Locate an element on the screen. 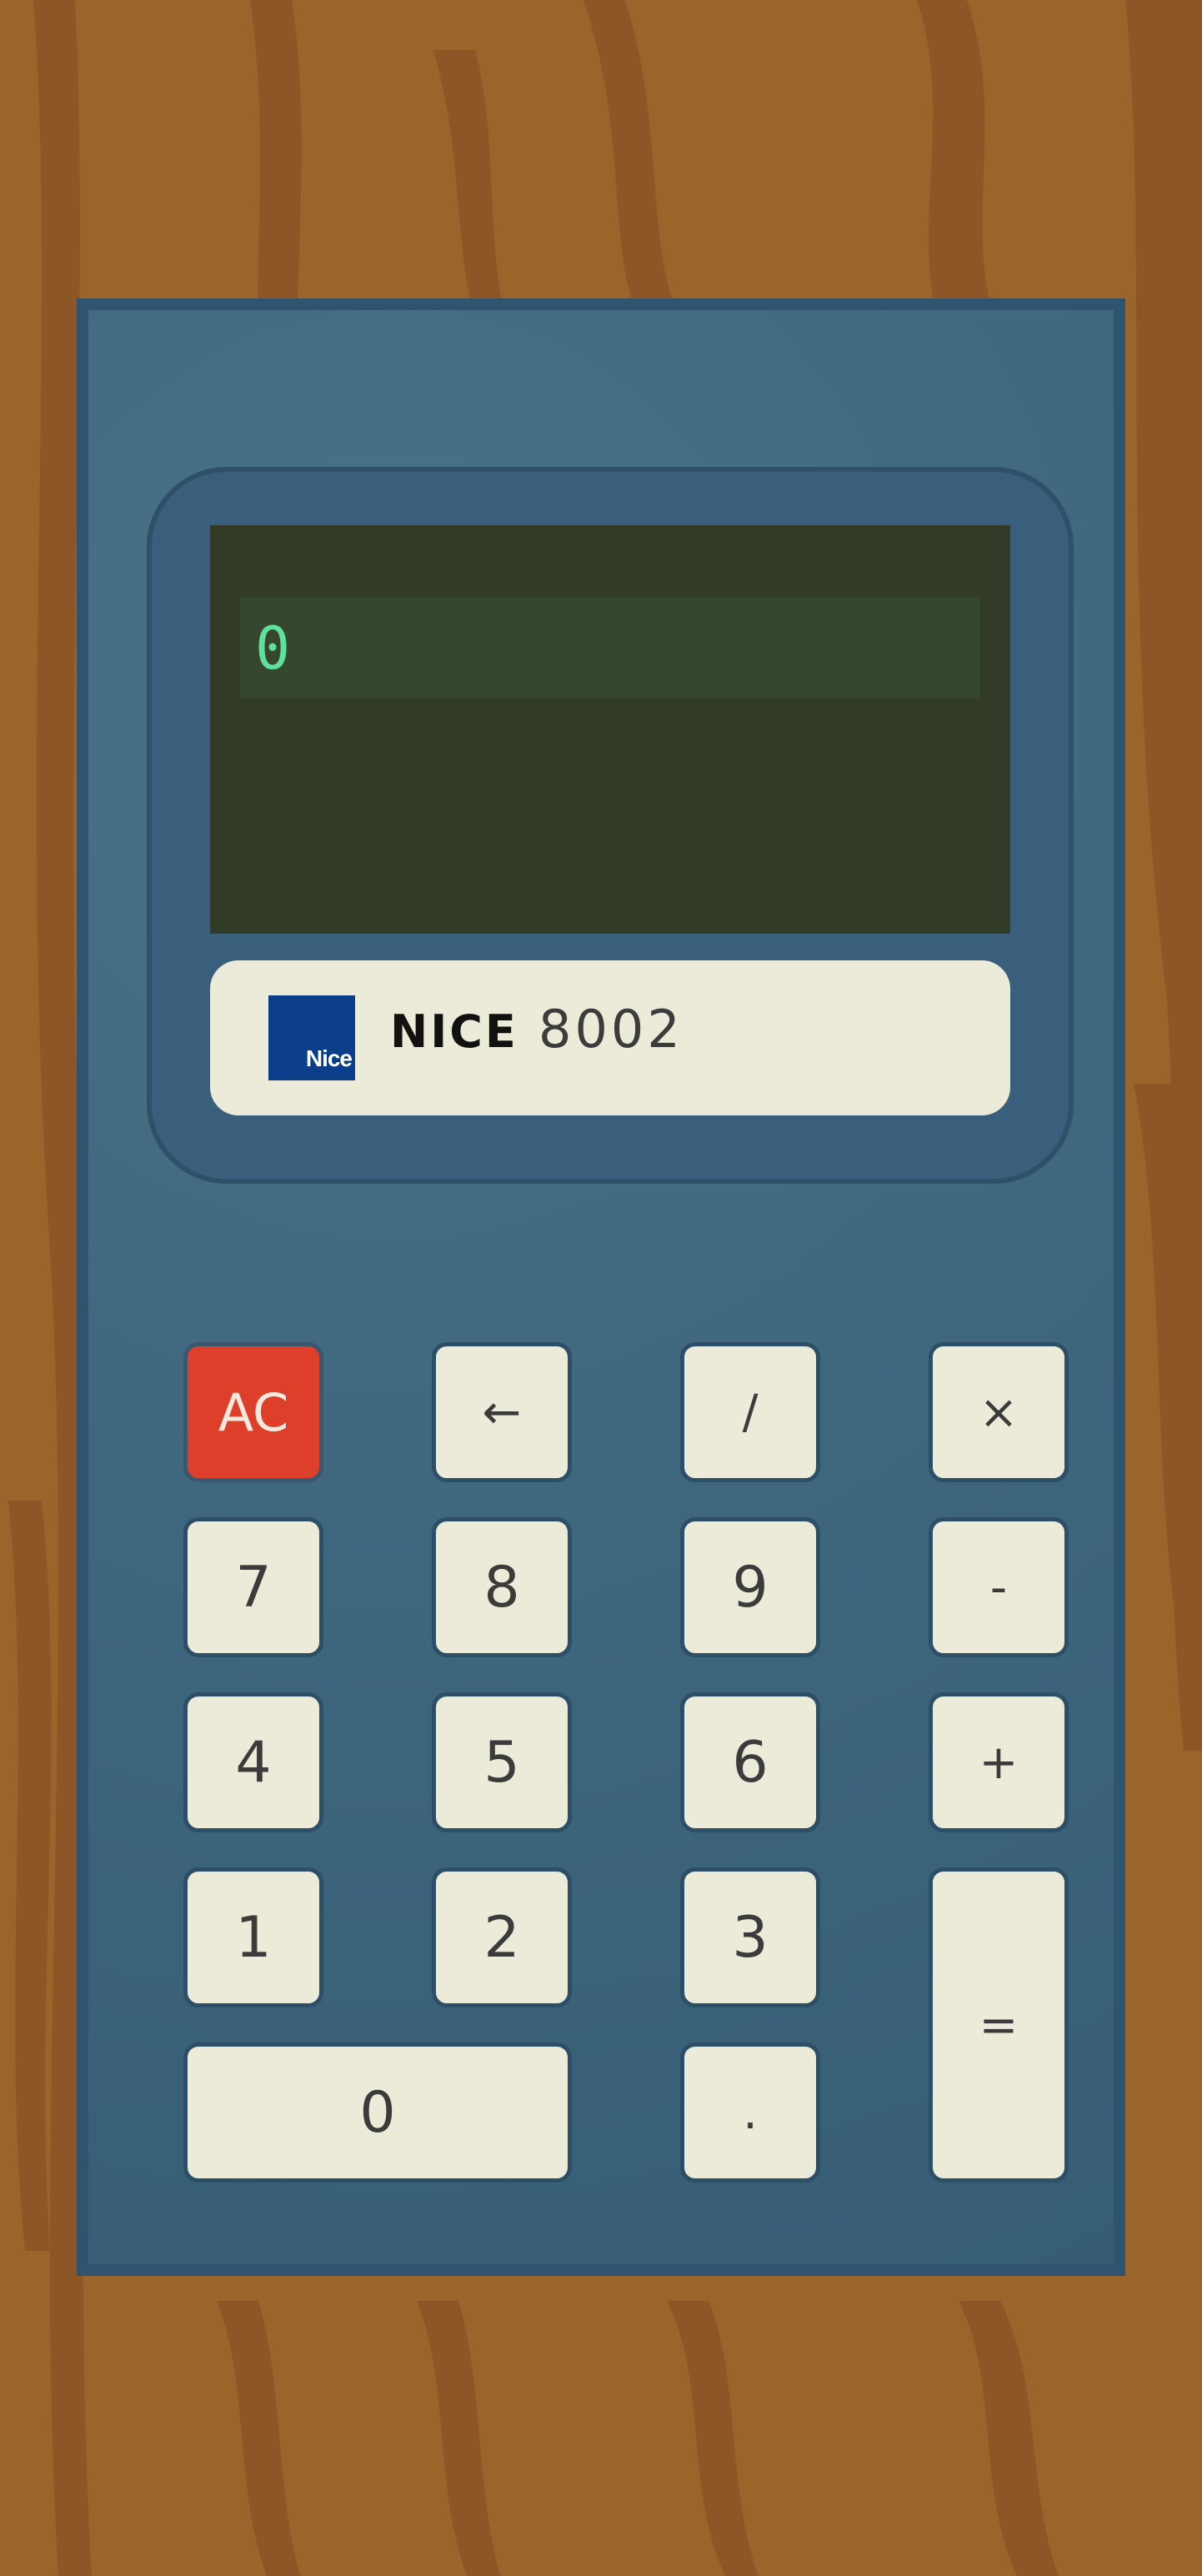 The height and width of the screenshot is (2576, 1202). digit-9-button: 9 is located at coordinates (750, 1587).